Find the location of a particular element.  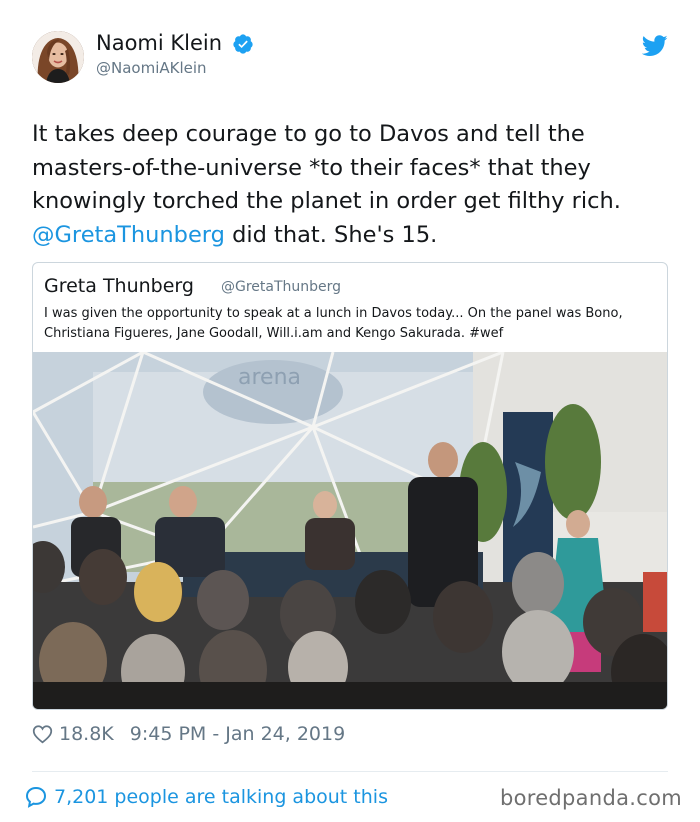

heart-icon is located at coordinates (42, 734).